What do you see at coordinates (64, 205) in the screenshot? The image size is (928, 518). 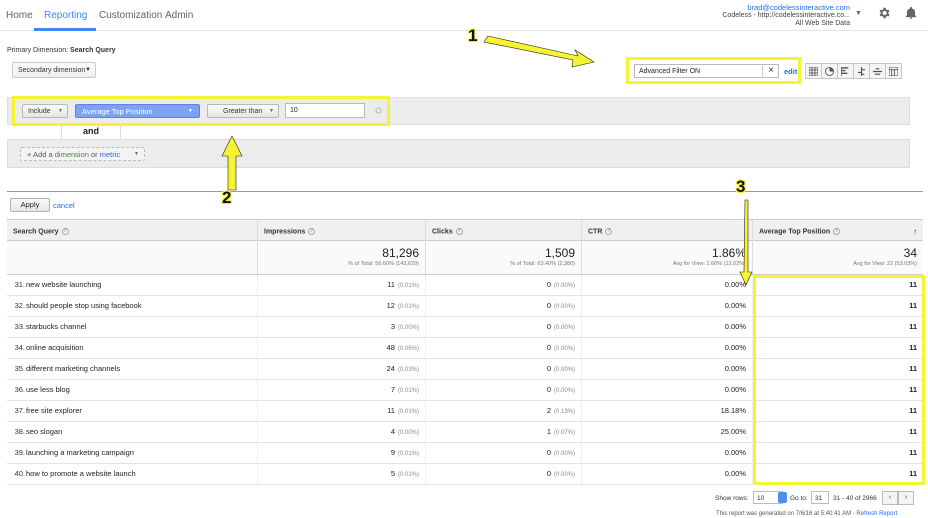 I see `cancel-link: cancel` at bounding box center [64, 205].